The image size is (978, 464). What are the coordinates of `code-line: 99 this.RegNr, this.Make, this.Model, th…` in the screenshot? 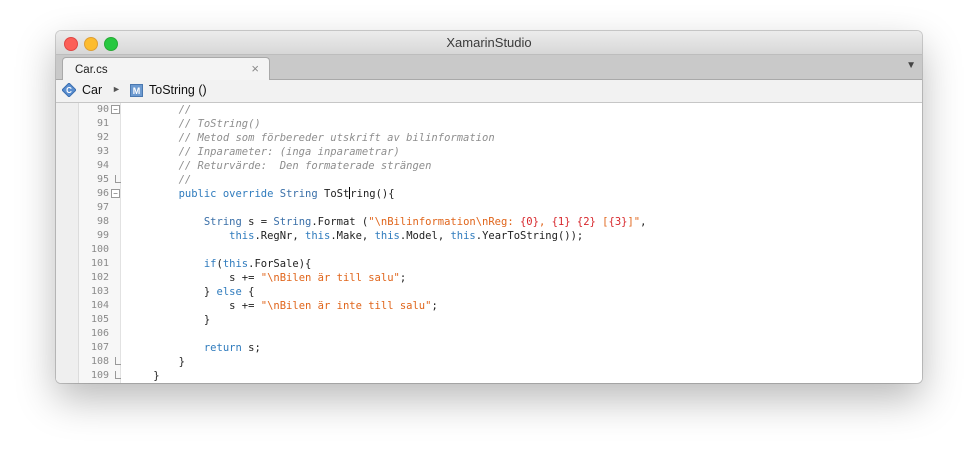 It's located at (489, 236).